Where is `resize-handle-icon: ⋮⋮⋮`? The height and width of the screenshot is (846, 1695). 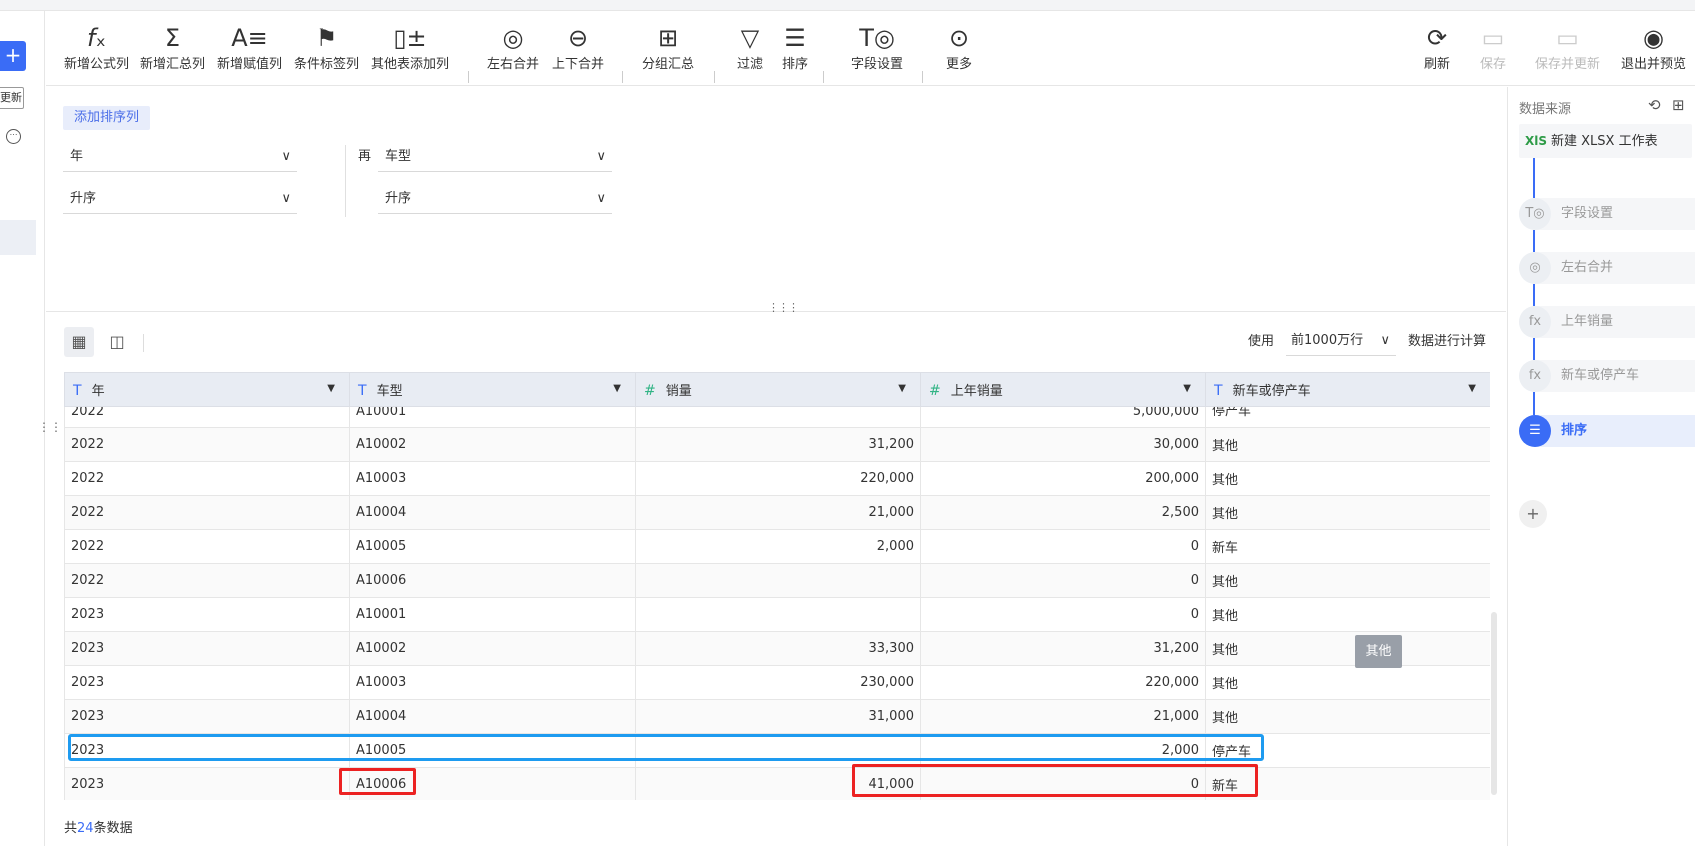 resize-handle-icon: ⋮⋮⋮ is located at coordinates (783, 307).